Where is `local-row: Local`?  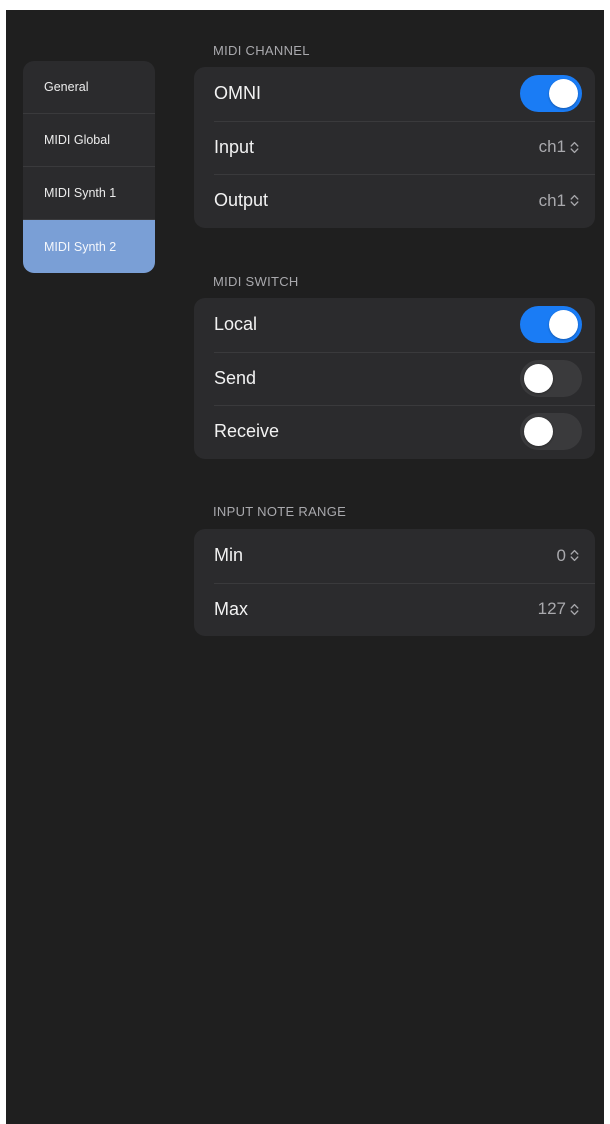
local-row: Local is located at coordinates (394, 325).